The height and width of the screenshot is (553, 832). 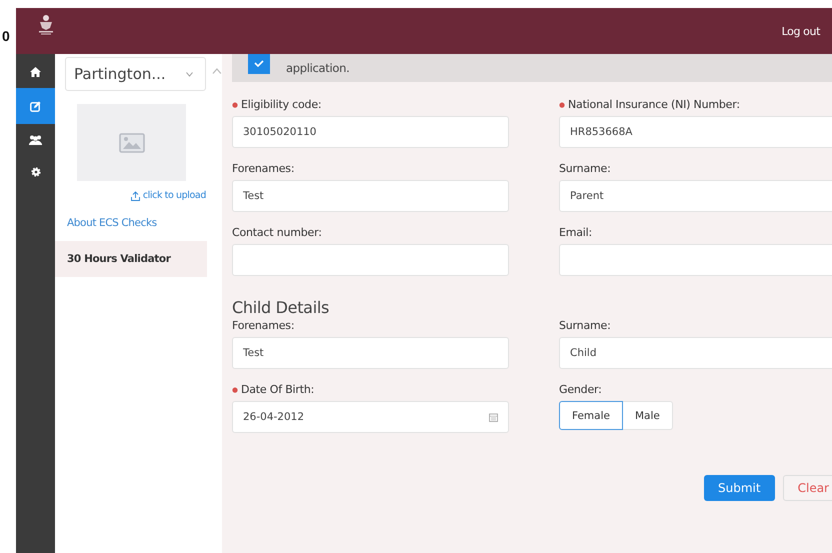 I want to click on input-field: Parent, so click(x=695, y=196).